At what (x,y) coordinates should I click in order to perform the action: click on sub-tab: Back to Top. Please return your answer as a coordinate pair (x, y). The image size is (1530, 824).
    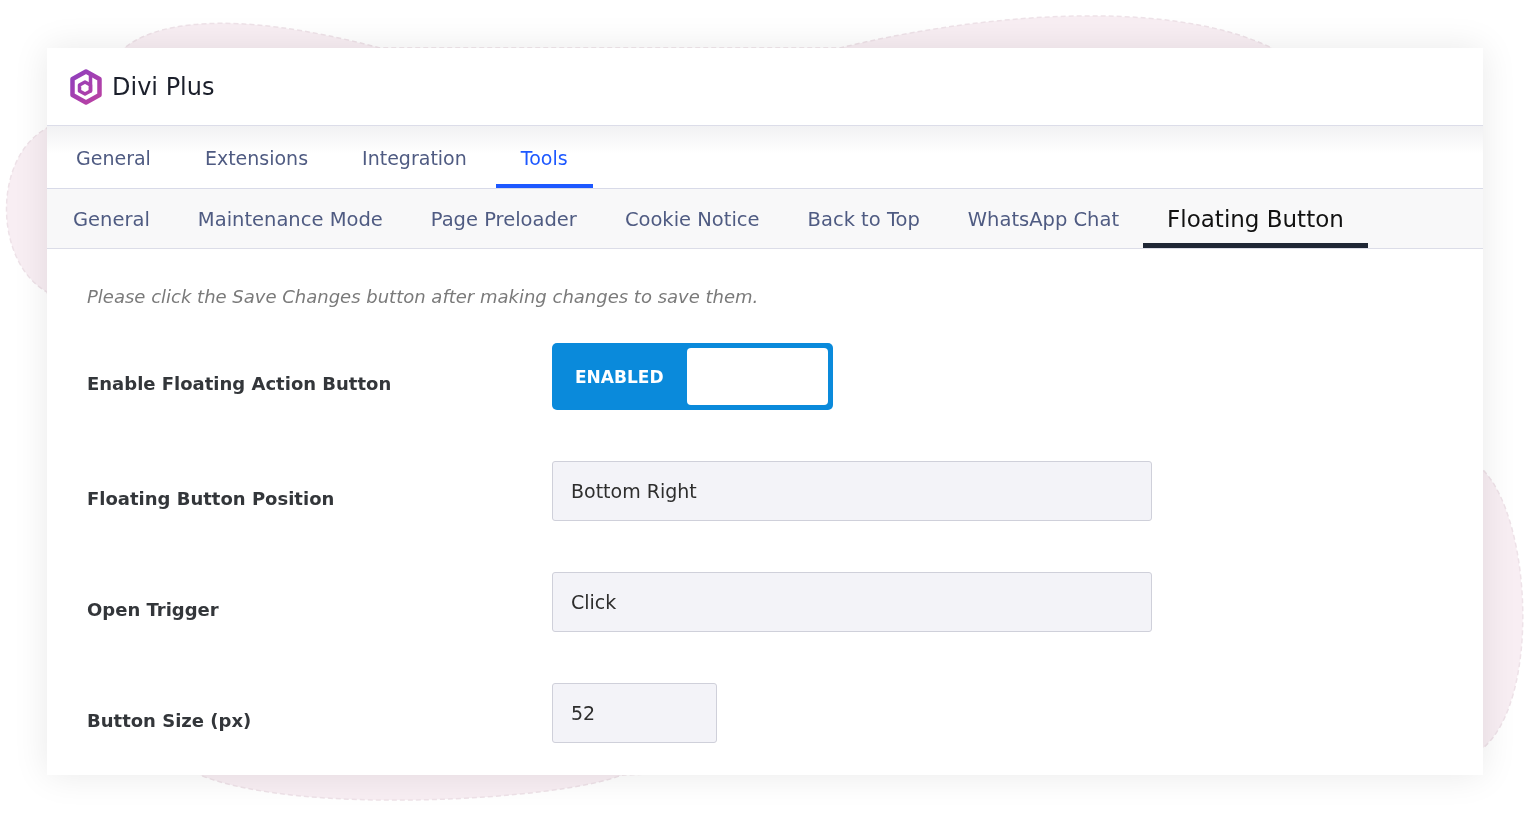
    Looking at the image, I should click on (863, 218).